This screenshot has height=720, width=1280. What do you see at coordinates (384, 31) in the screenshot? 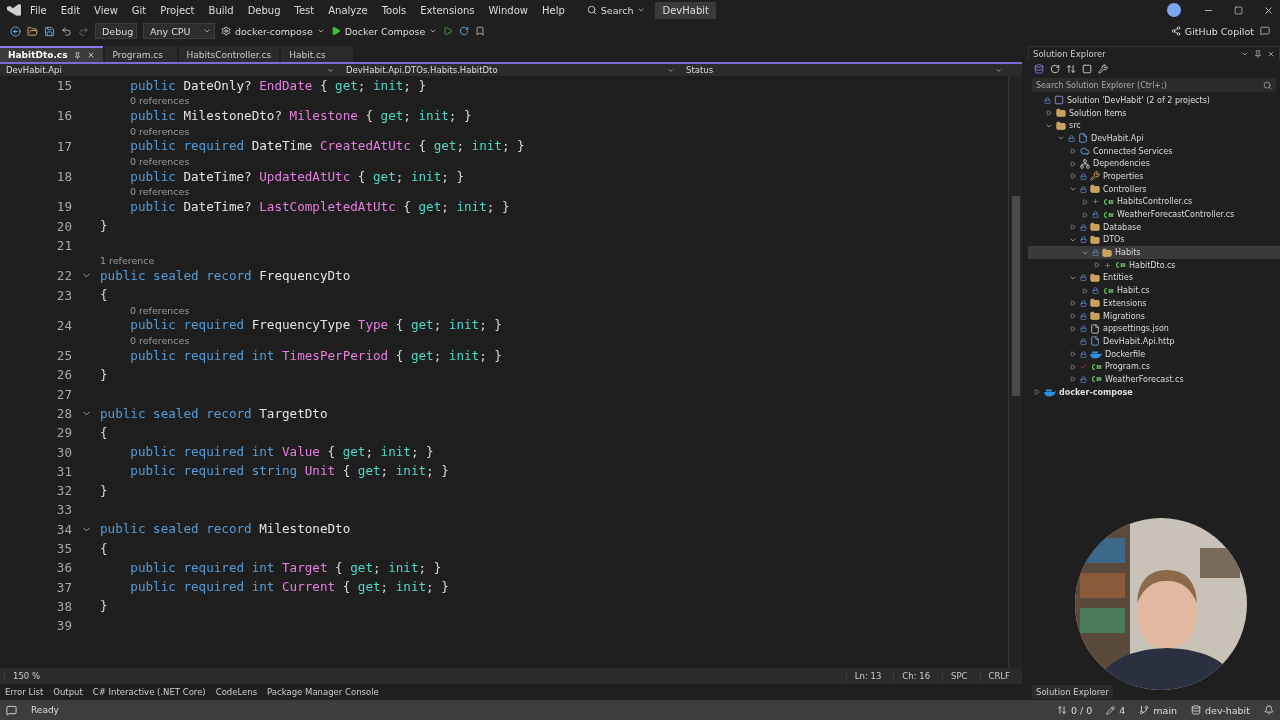
I see `run-button: Docker Compose` at bounding box center [384, 31].